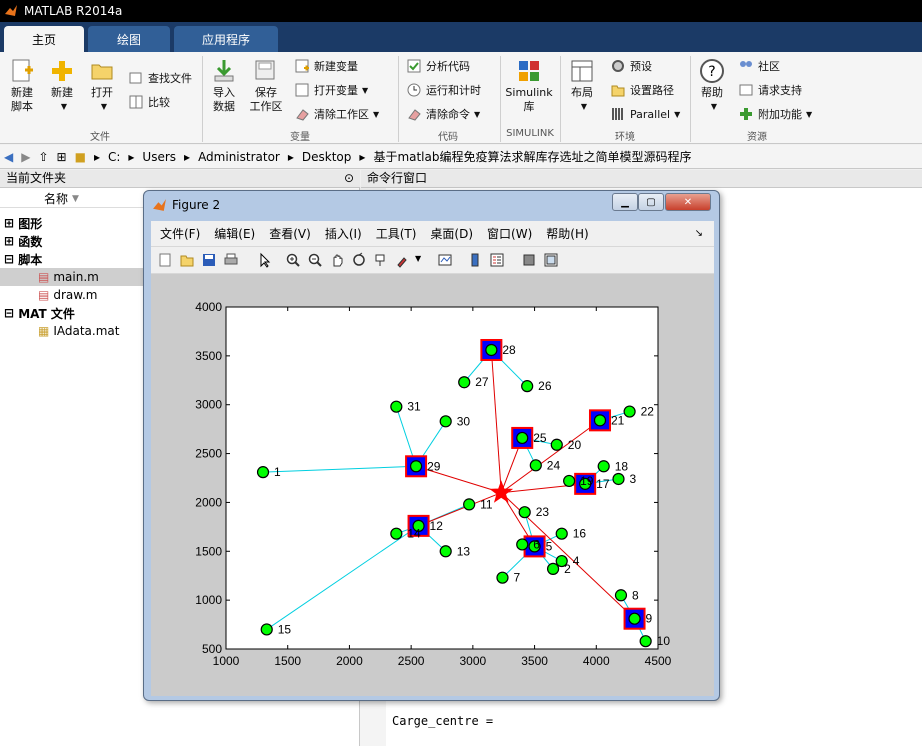  Describe the element at coordinates (453, 90) in the screenshot. I see `run-time-label: 运行和计时` at that location.